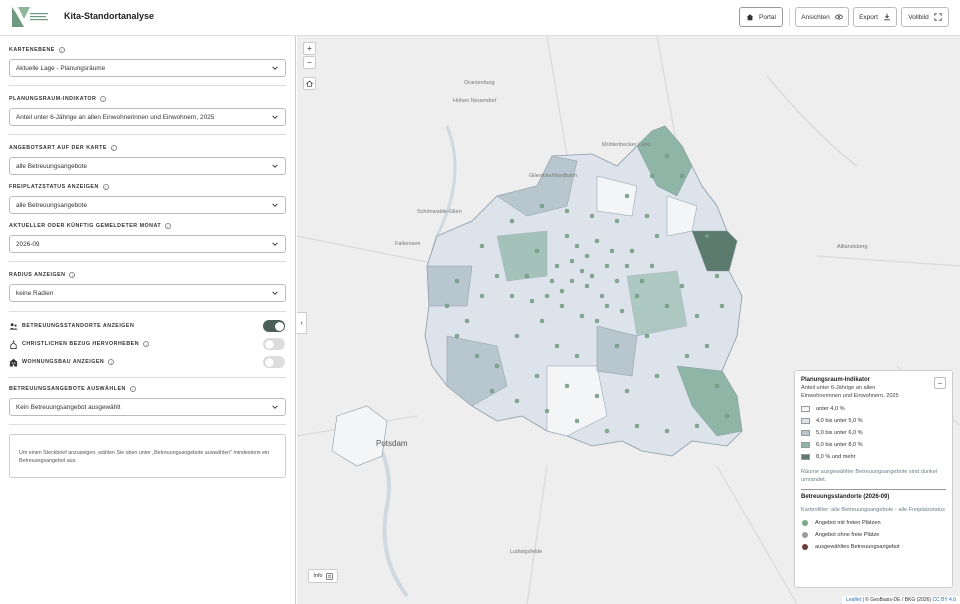 The image size is (960, 604). What do you see at coordinates (37, 50) in the screenshot?
I see `kartenebene-label: Kartenebene i` at bounding box center [37, 50].